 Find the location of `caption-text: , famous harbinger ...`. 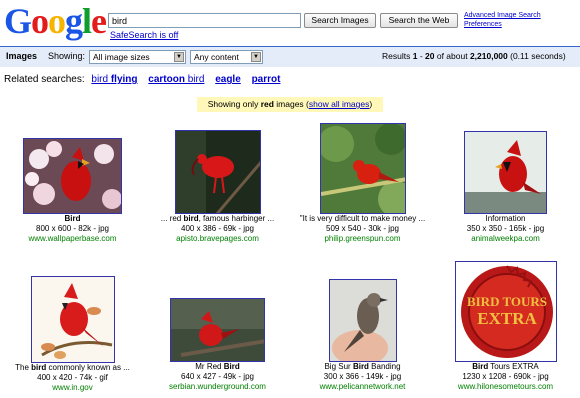

caption-text: , famous harbinger ... is located at coordinates (236, 218).